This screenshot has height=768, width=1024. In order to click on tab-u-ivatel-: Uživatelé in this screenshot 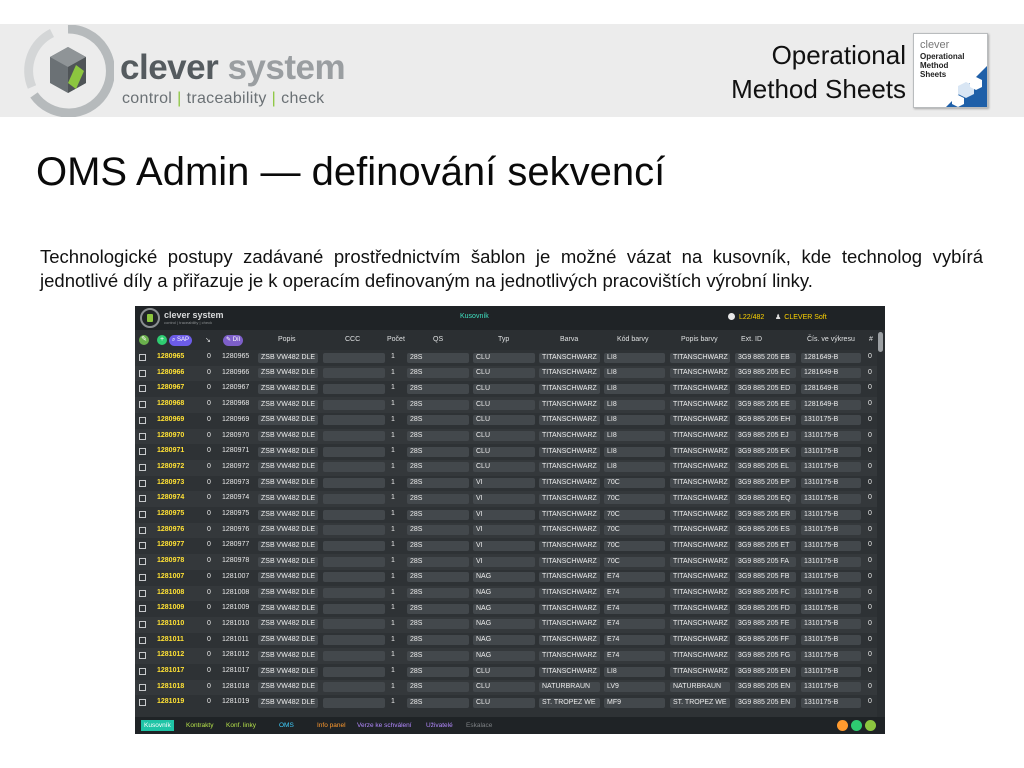, I will do `click(439, 725)`.